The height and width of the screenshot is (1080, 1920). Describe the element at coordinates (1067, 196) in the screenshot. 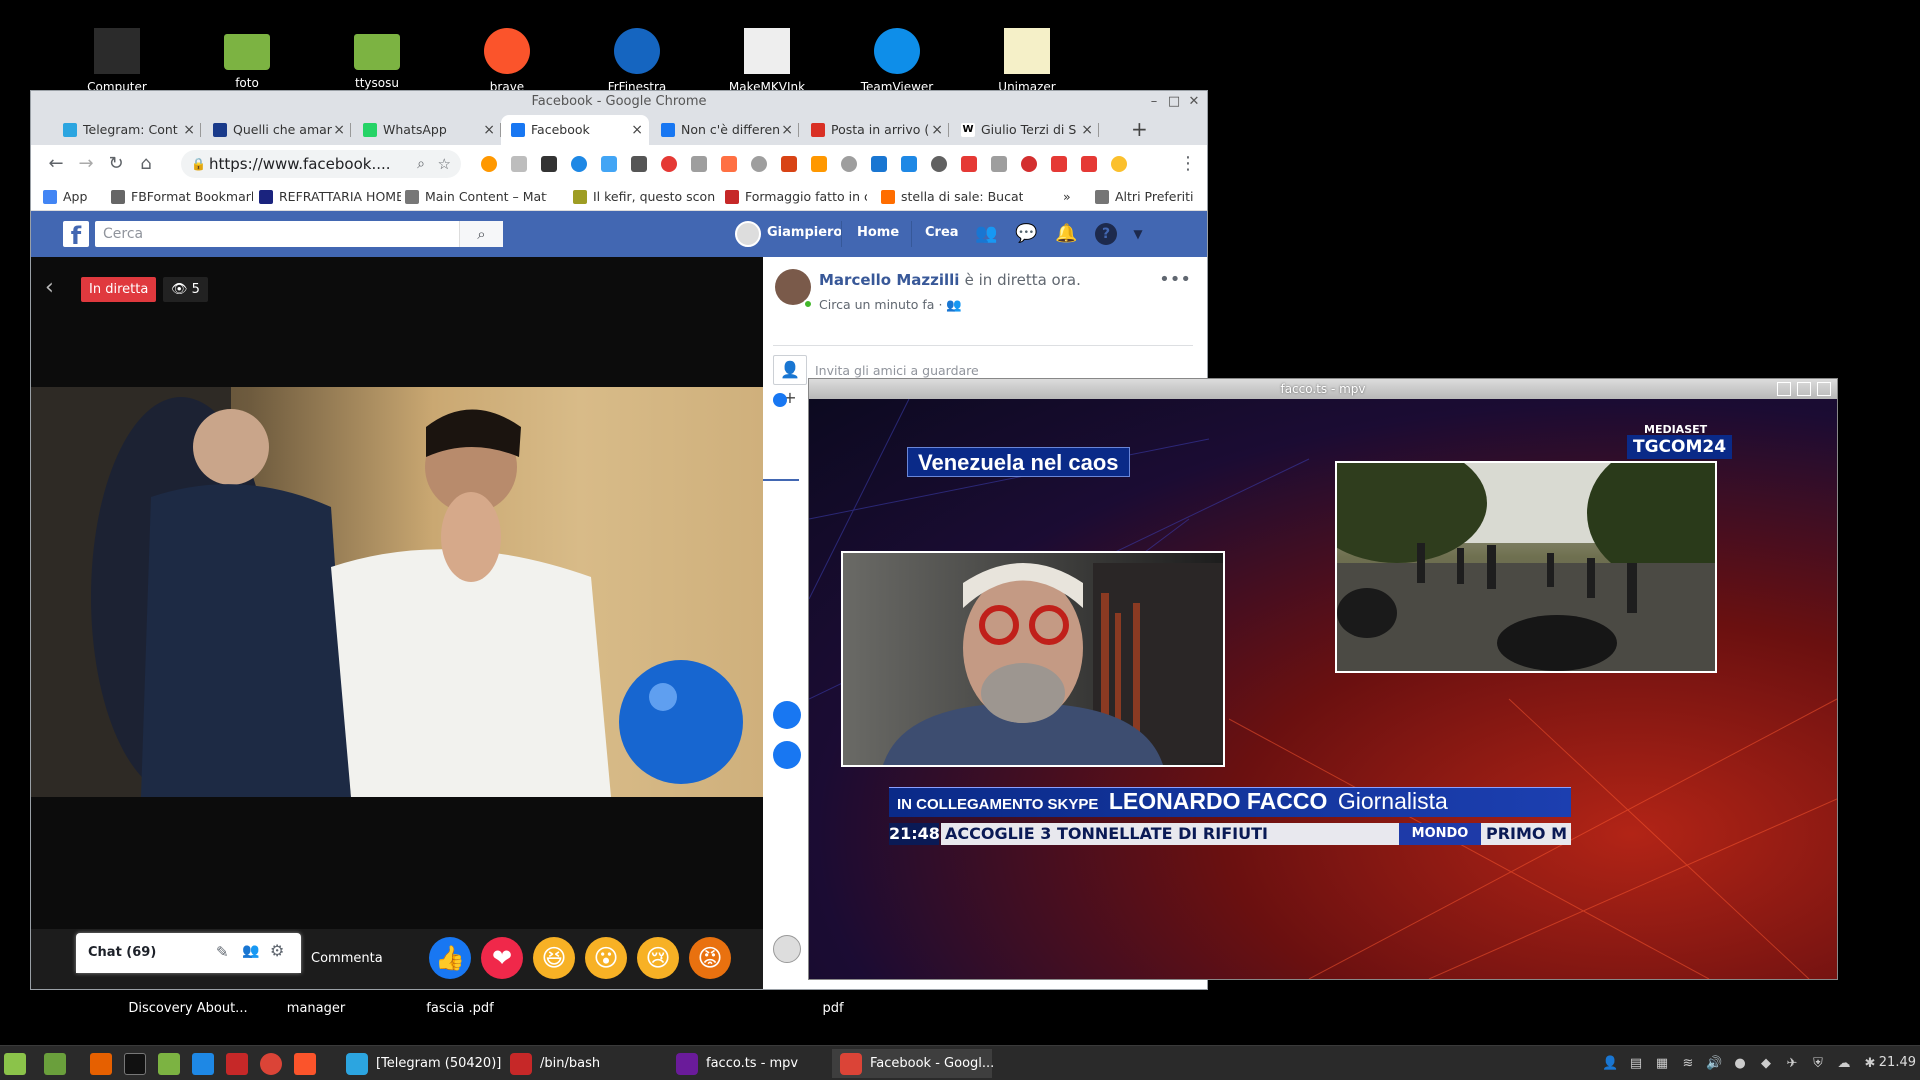

I see `more-bookmarks-icon: »` at that location.